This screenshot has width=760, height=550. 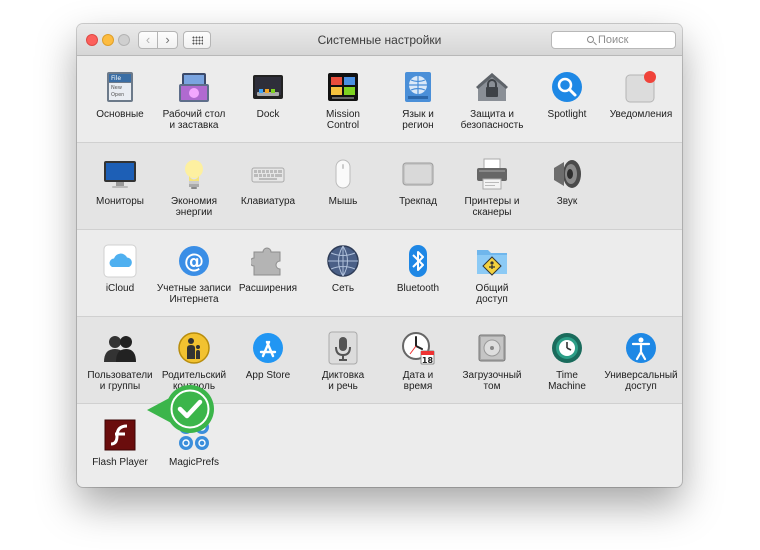 I want to click on security-icon, so click(x=492, y=87).